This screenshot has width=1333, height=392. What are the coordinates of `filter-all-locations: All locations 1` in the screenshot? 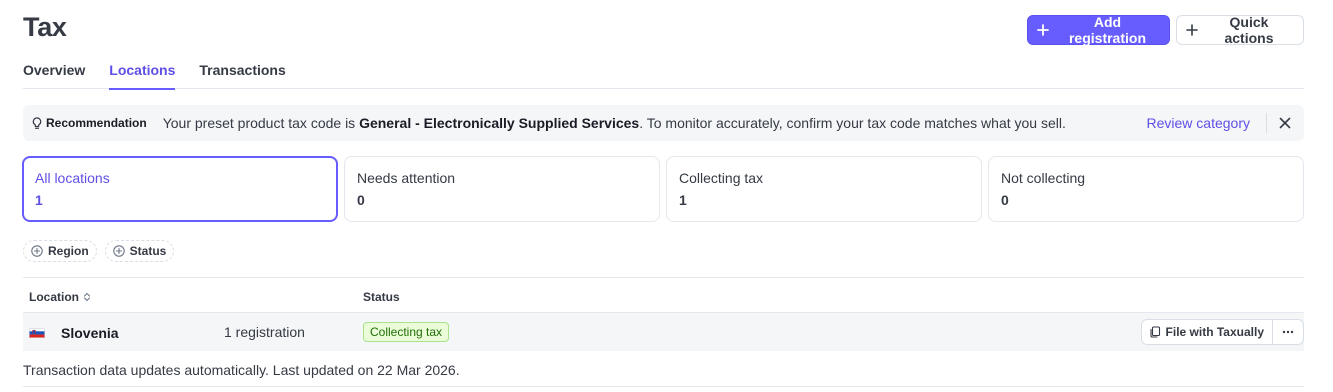 It's located at (180, 189).